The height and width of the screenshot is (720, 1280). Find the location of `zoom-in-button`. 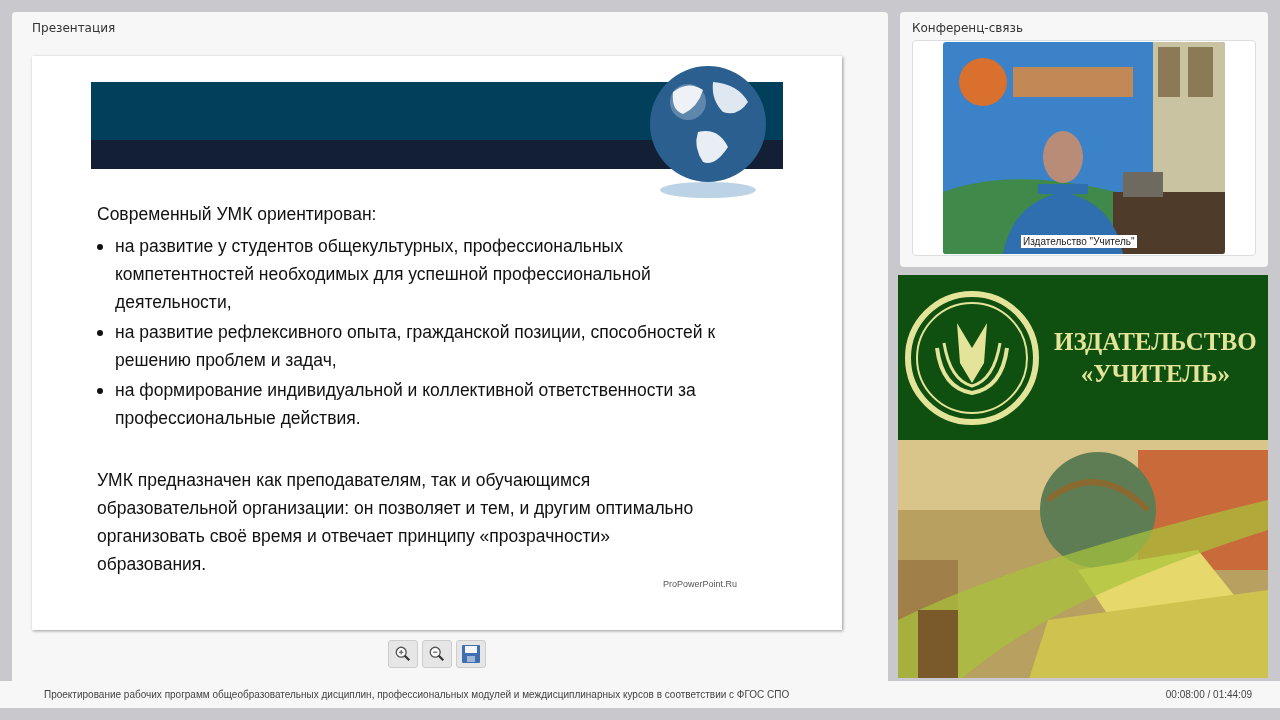

zoom-in-button is located at coordinates (403, 654).